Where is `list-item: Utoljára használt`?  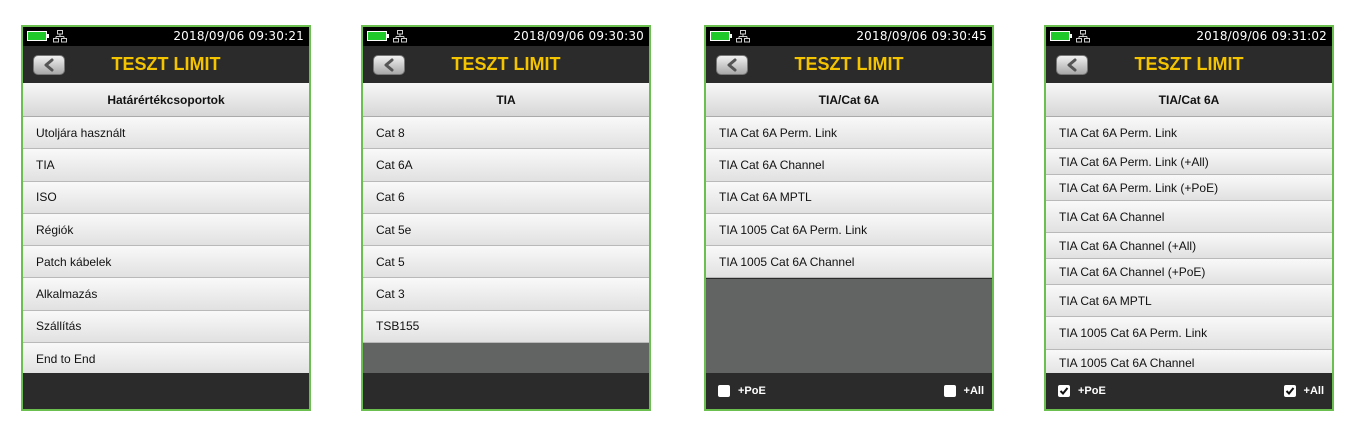
list-item: Utoljára használt is located at coordinates (166, 133).